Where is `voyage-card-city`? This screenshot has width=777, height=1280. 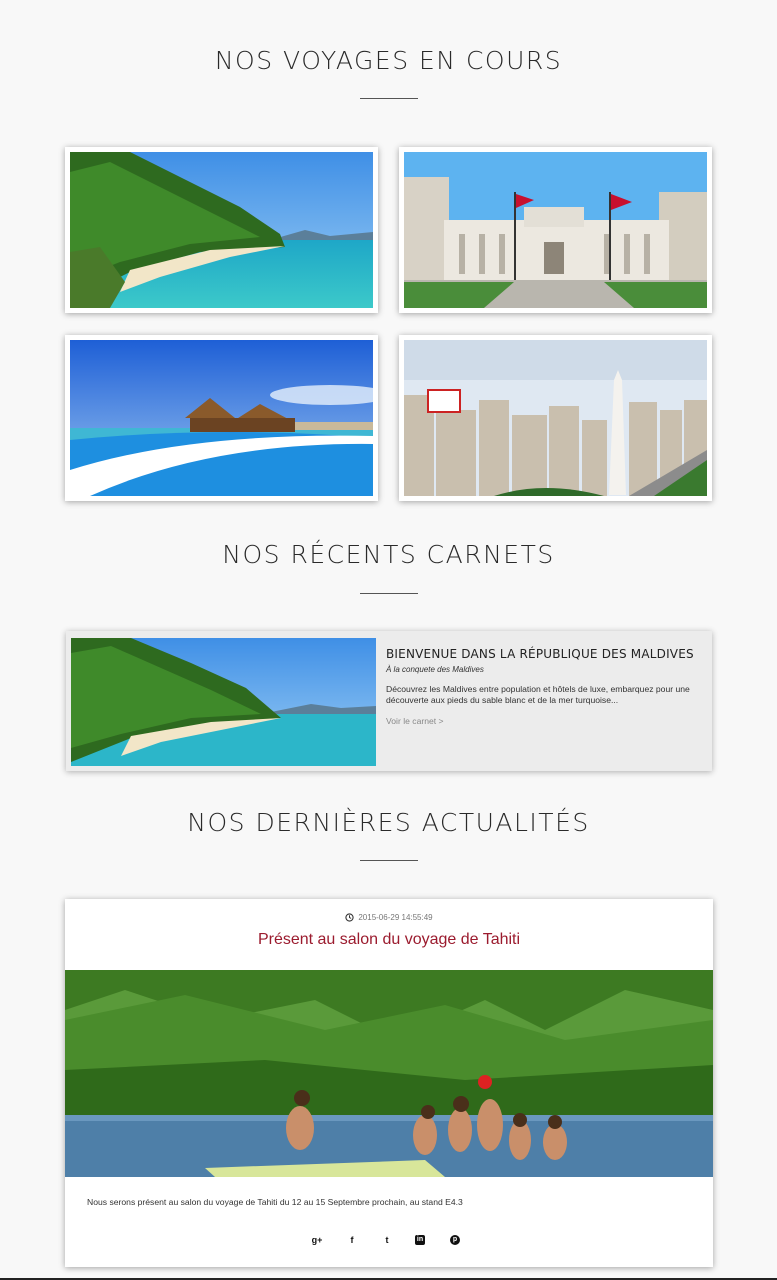
voyage-card-city is located at coordinates (555, 418).